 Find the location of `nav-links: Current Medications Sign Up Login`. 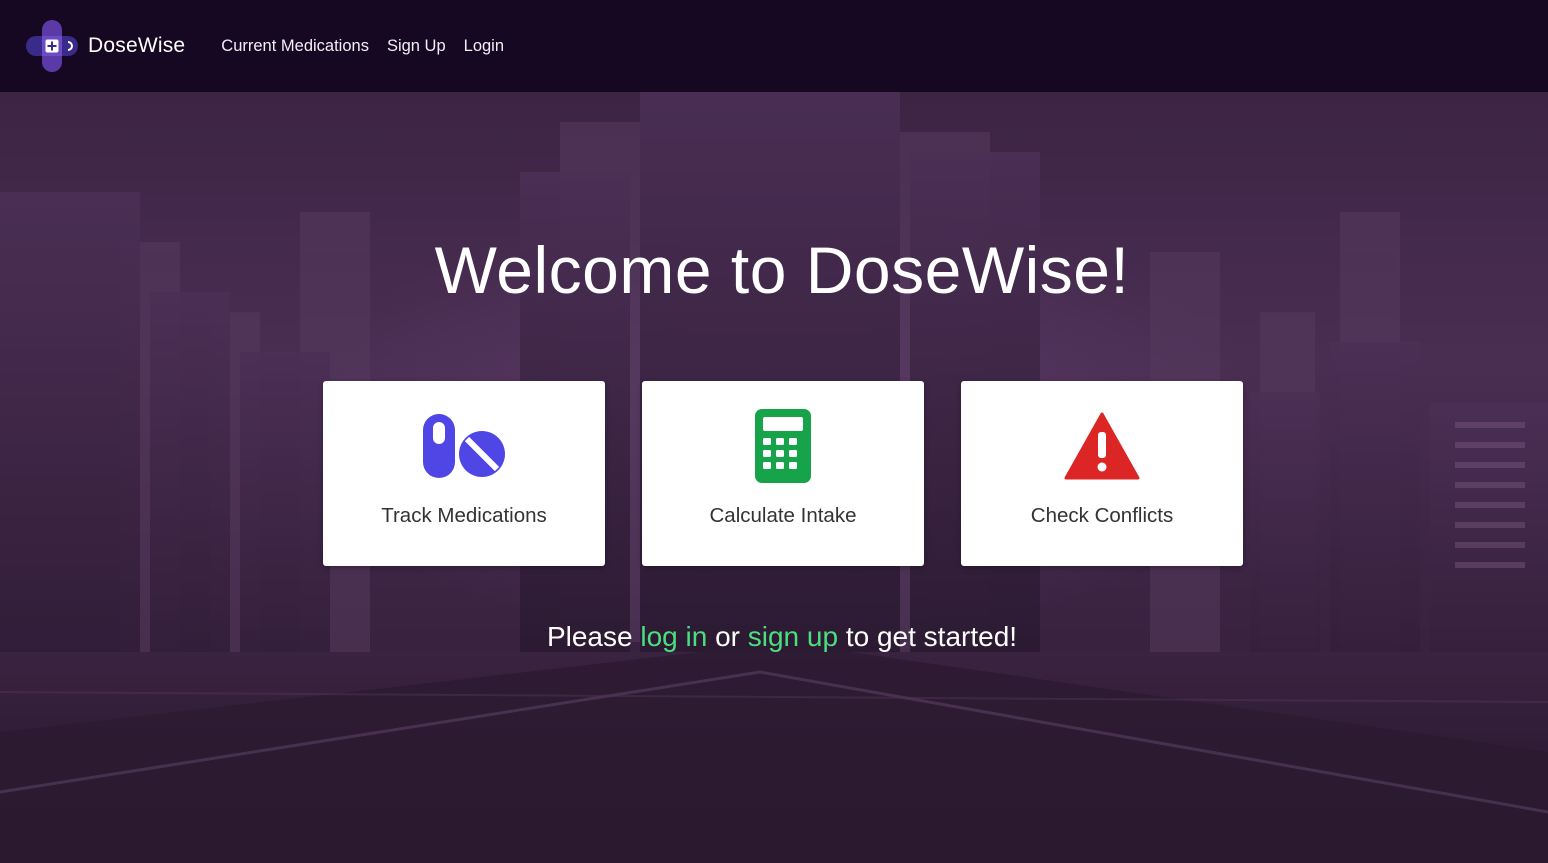

nav-links: Current Medications Sign Up Login is located at coordinates (371, 46).